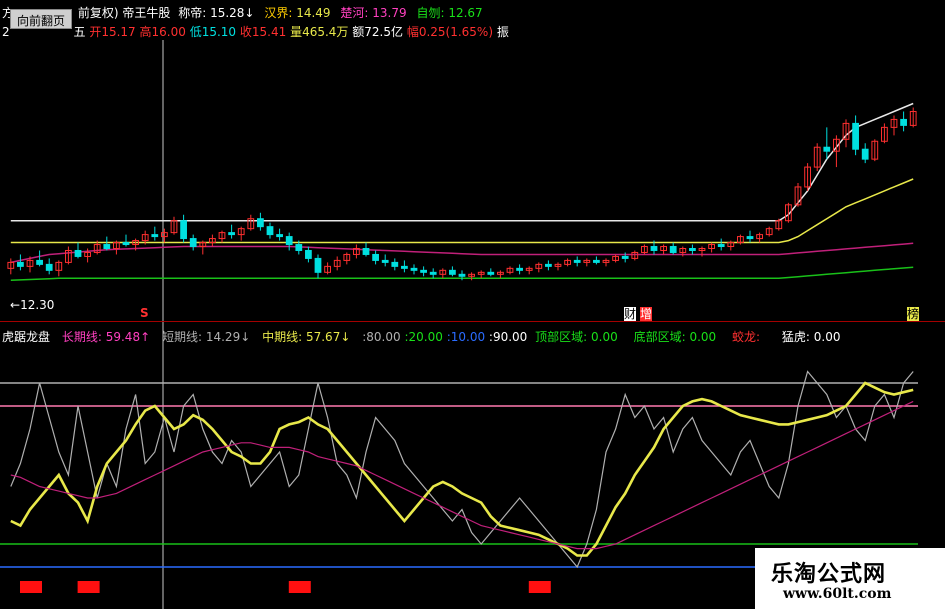 The height and width of the screenshot is (609, 945). I want to click on cai-mark: 财增, so click(638, 314).